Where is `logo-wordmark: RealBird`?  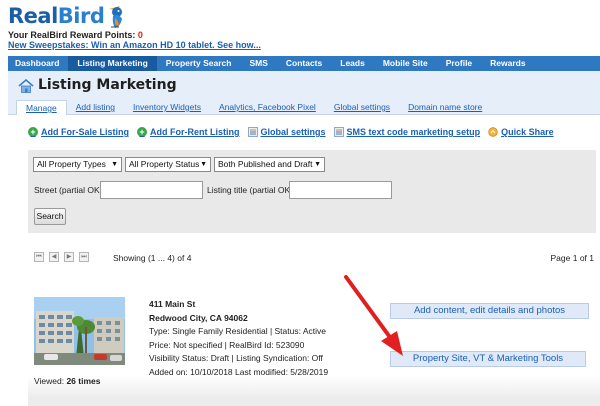
logo-wordmark: RealBird is located at coordinates (56, 16).